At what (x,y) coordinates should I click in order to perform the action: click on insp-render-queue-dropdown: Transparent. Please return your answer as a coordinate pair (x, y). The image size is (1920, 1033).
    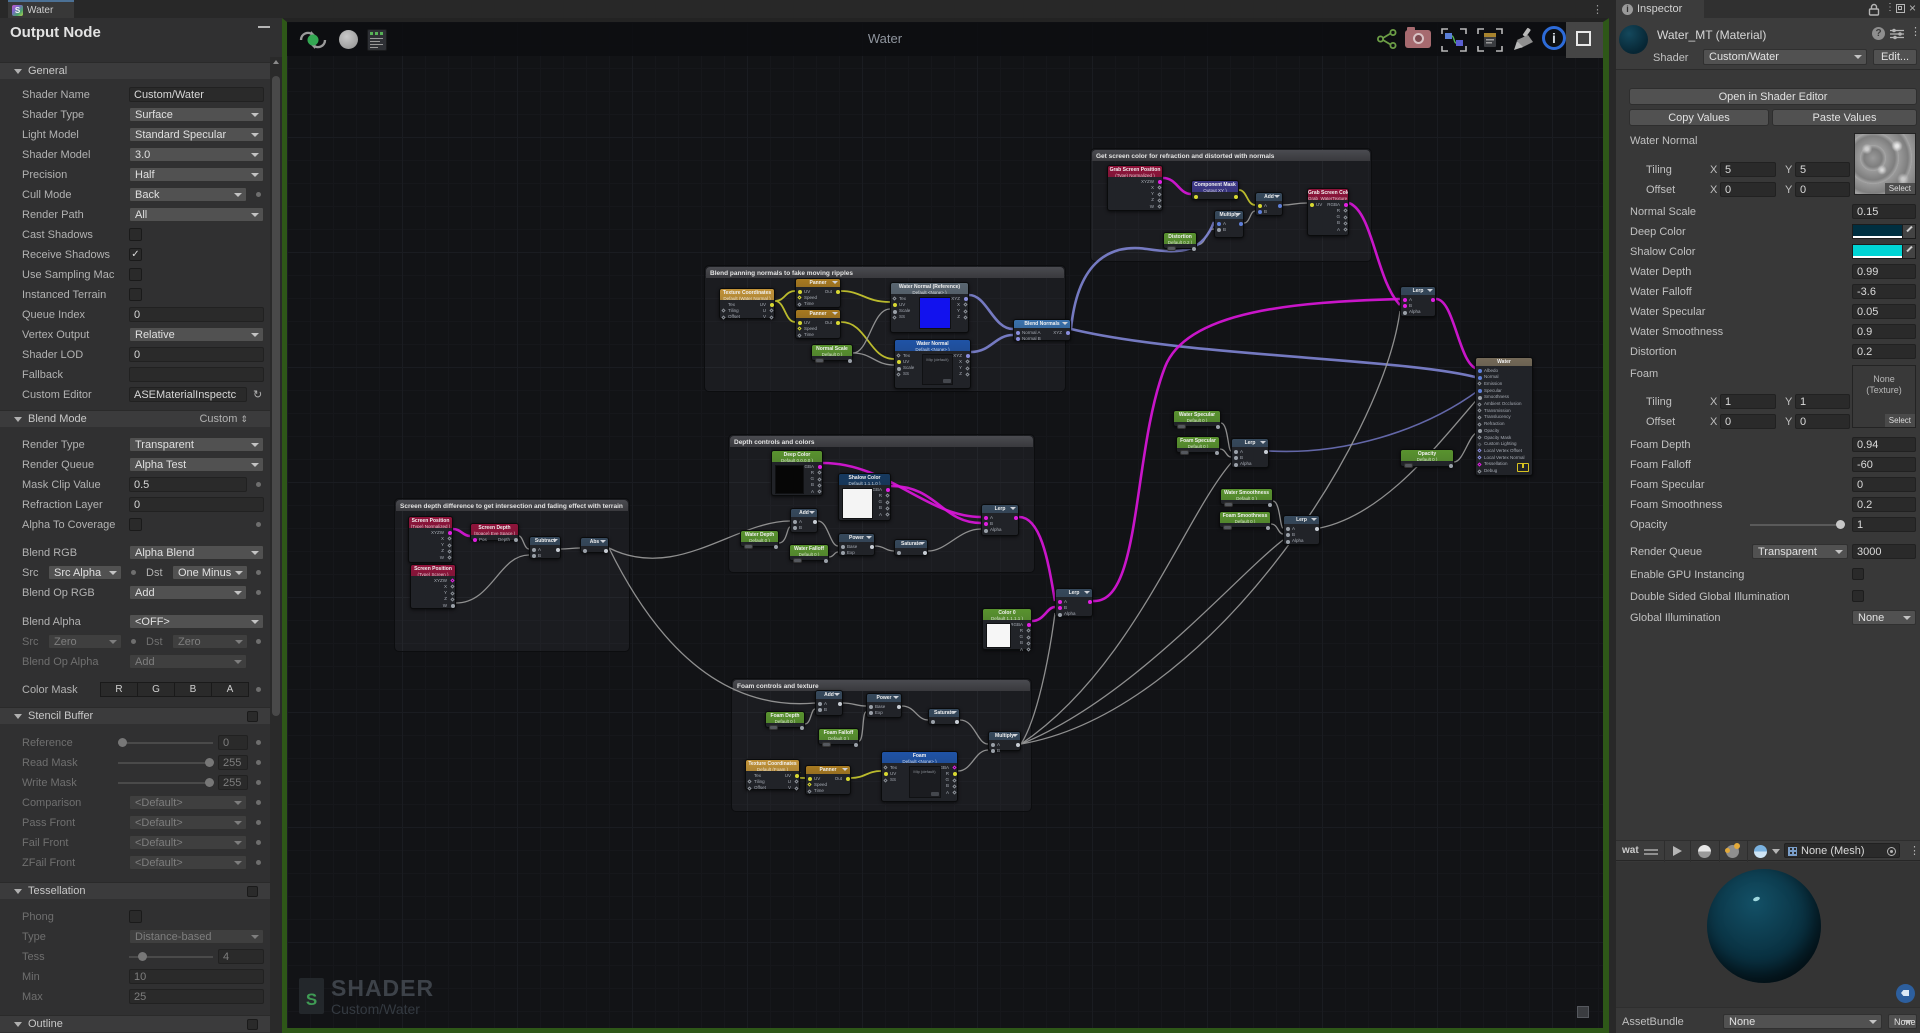
    Looking at the image, I should click on (1800, 551).